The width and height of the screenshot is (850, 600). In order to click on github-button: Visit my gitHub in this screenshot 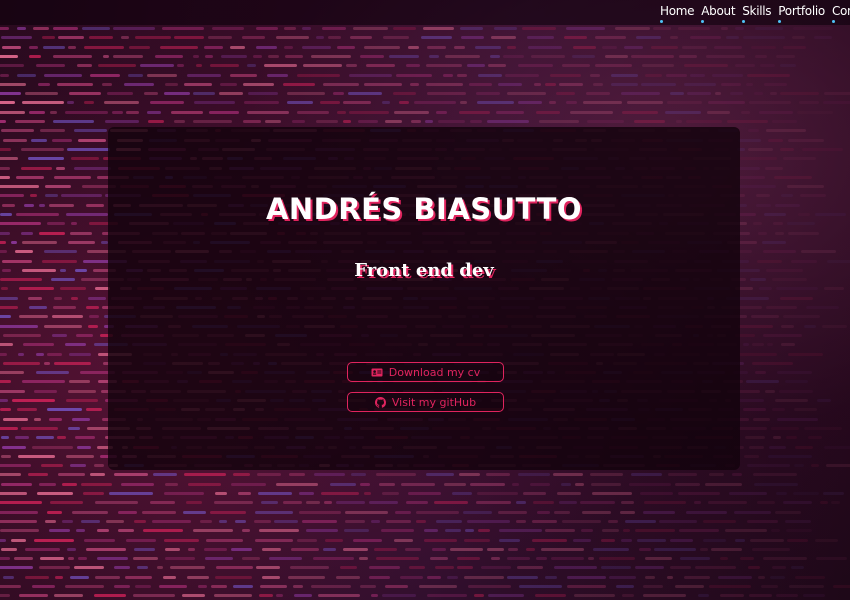, I will do `click(425, 402)`.